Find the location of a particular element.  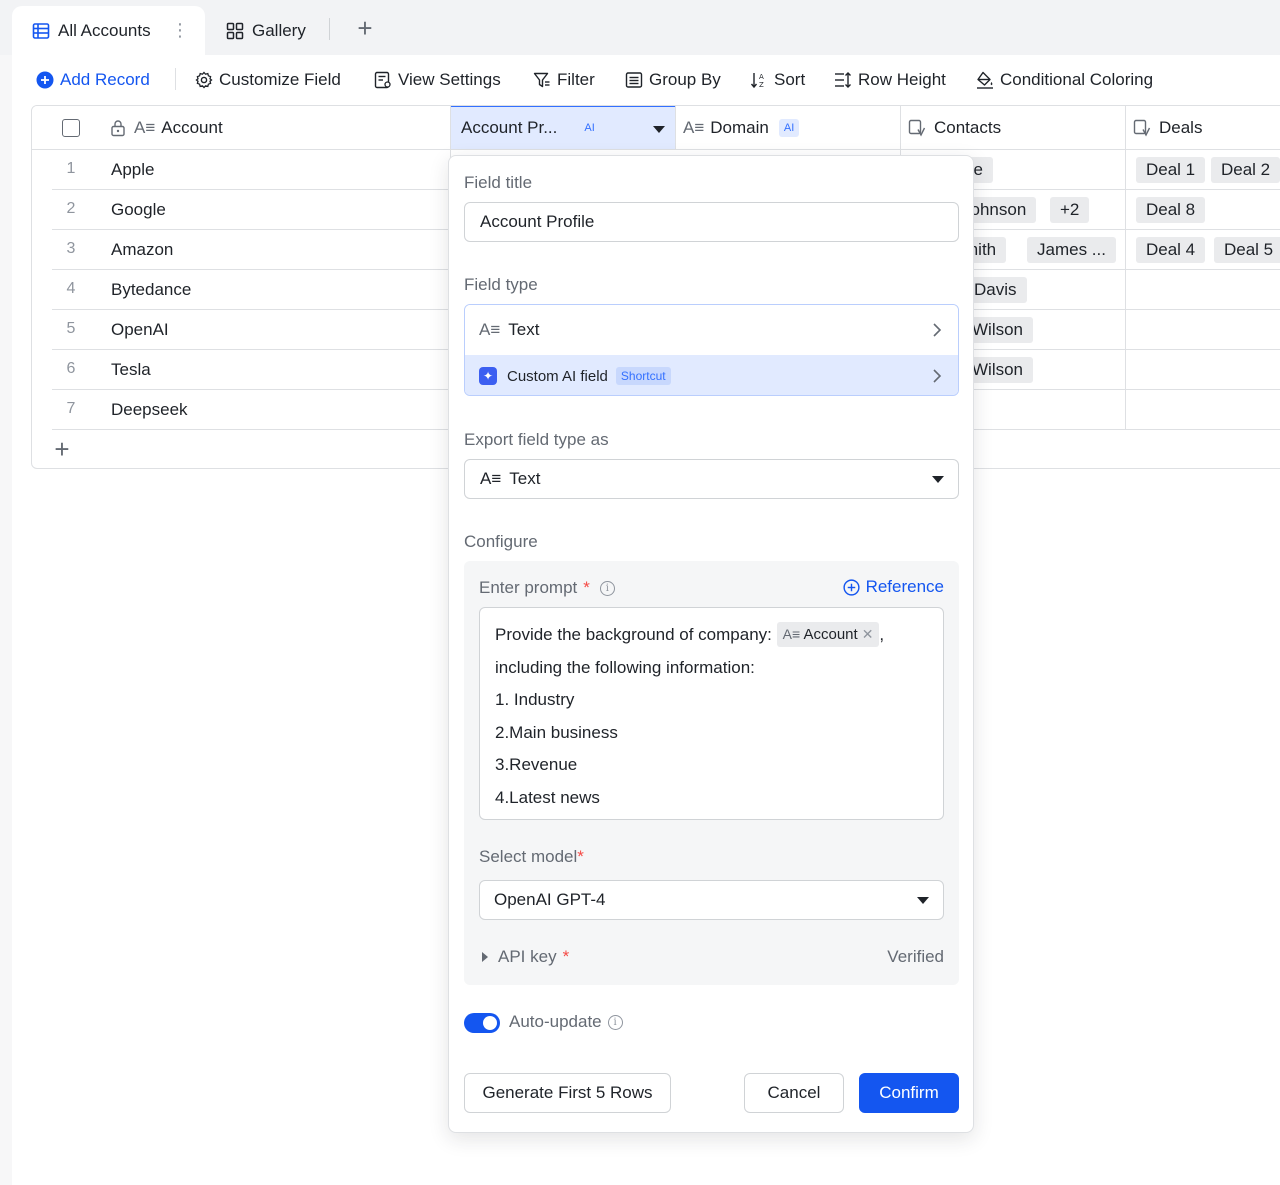

tag-label: Account is located at coordinates (830, 634).